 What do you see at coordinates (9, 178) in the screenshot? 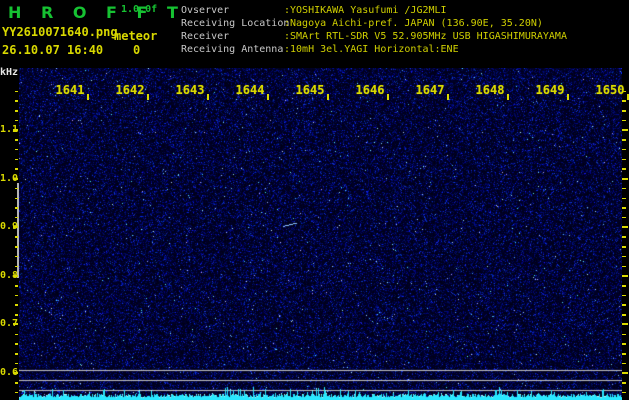
I see `freq-tick-label: 1.0` at bounding box center [9, 178].